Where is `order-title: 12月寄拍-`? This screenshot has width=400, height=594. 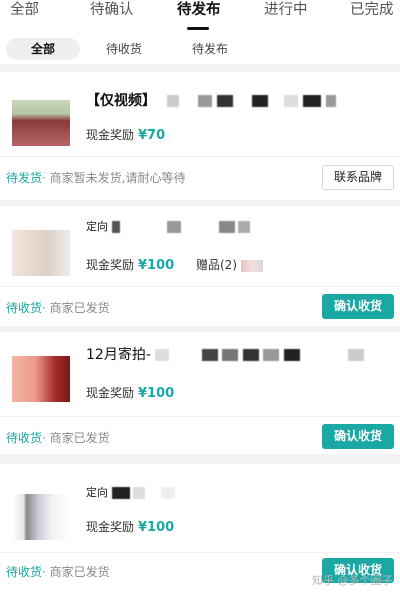
order-title: 12月寄拍- is located at coordinates (225, 354).